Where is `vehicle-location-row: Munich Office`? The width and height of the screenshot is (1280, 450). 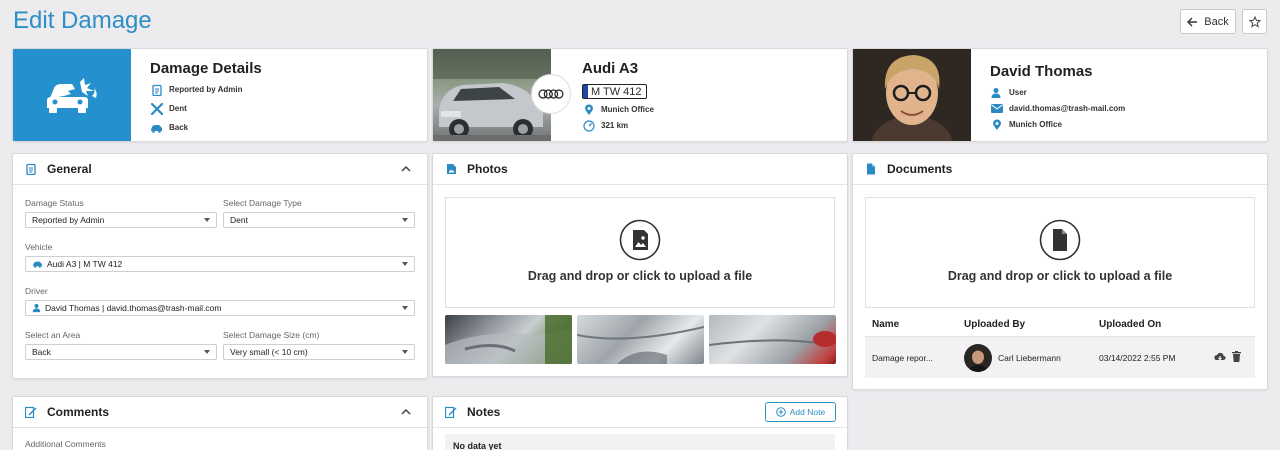 vehicle-location-row: Munich Office is located at coordinates (618, 109).